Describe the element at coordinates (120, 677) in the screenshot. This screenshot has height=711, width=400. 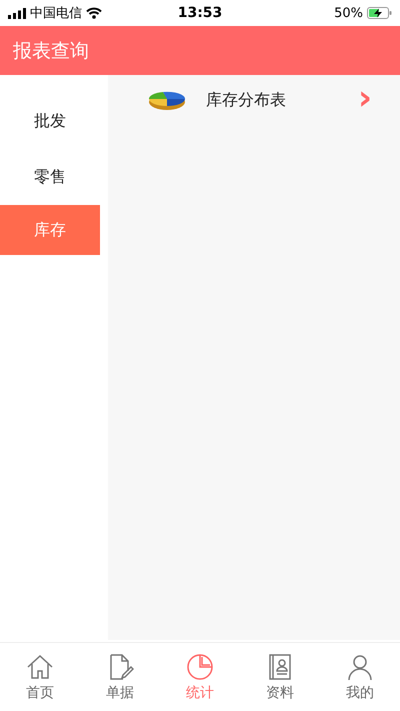
I see `tab-item: 单据` at that location.